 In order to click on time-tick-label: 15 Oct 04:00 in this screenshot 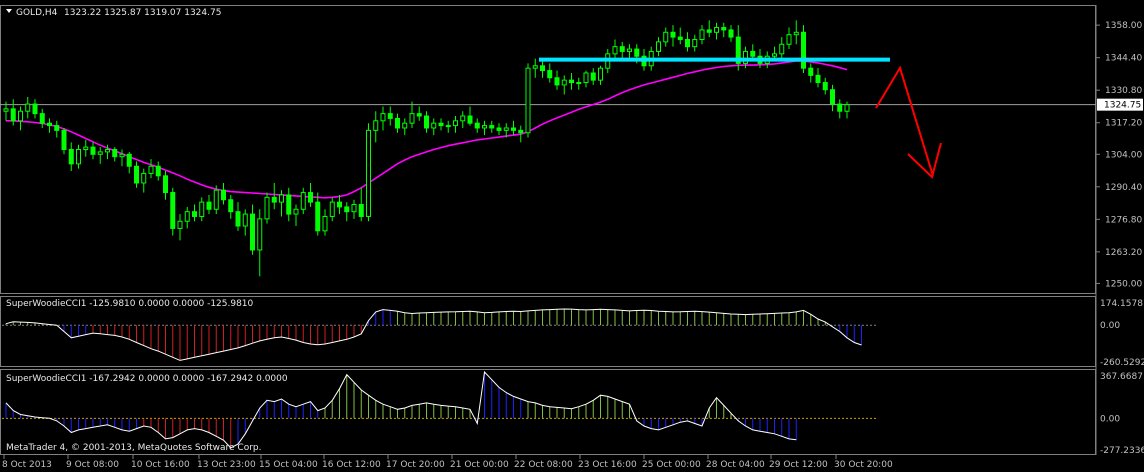, I will do `click(288, 465)`.